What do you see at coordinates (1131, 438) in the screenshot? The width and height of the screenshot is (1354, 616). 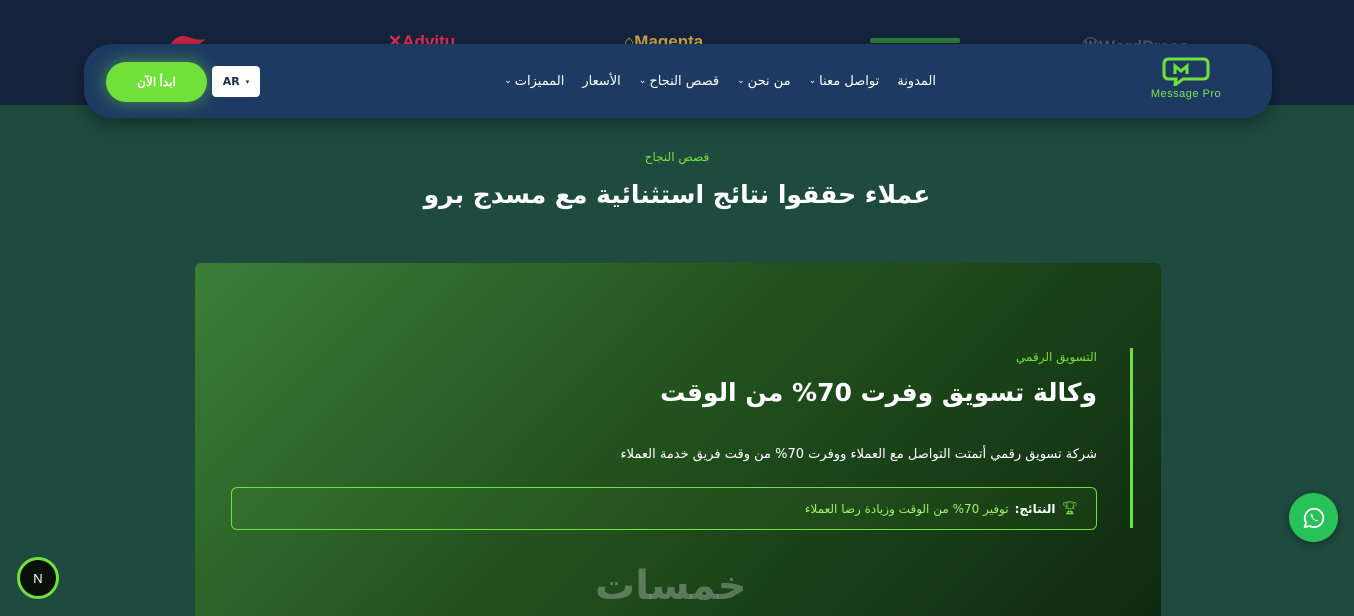 I see `card-accent-bar` at bounding box center [1131, 438].